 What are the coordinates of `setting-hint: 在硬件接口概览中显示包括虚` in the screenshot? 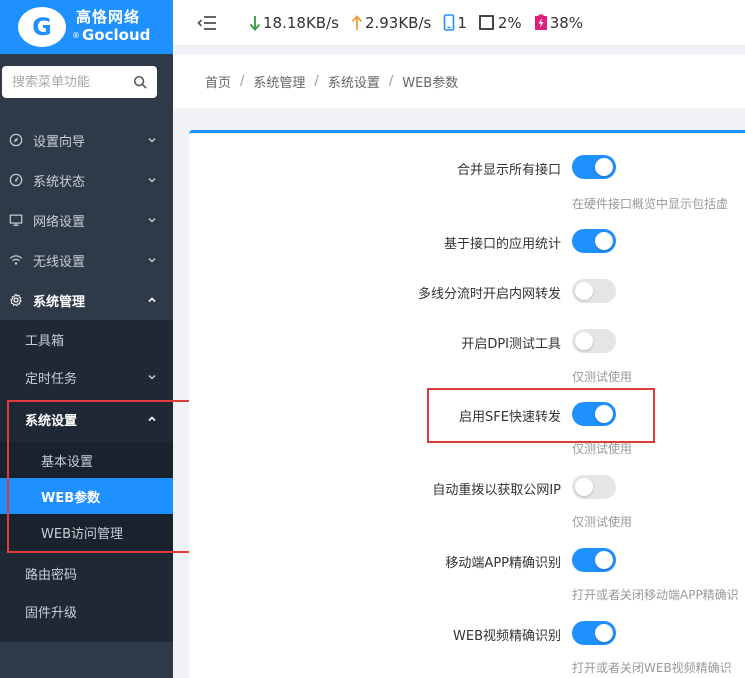 It's located at (650, 204).